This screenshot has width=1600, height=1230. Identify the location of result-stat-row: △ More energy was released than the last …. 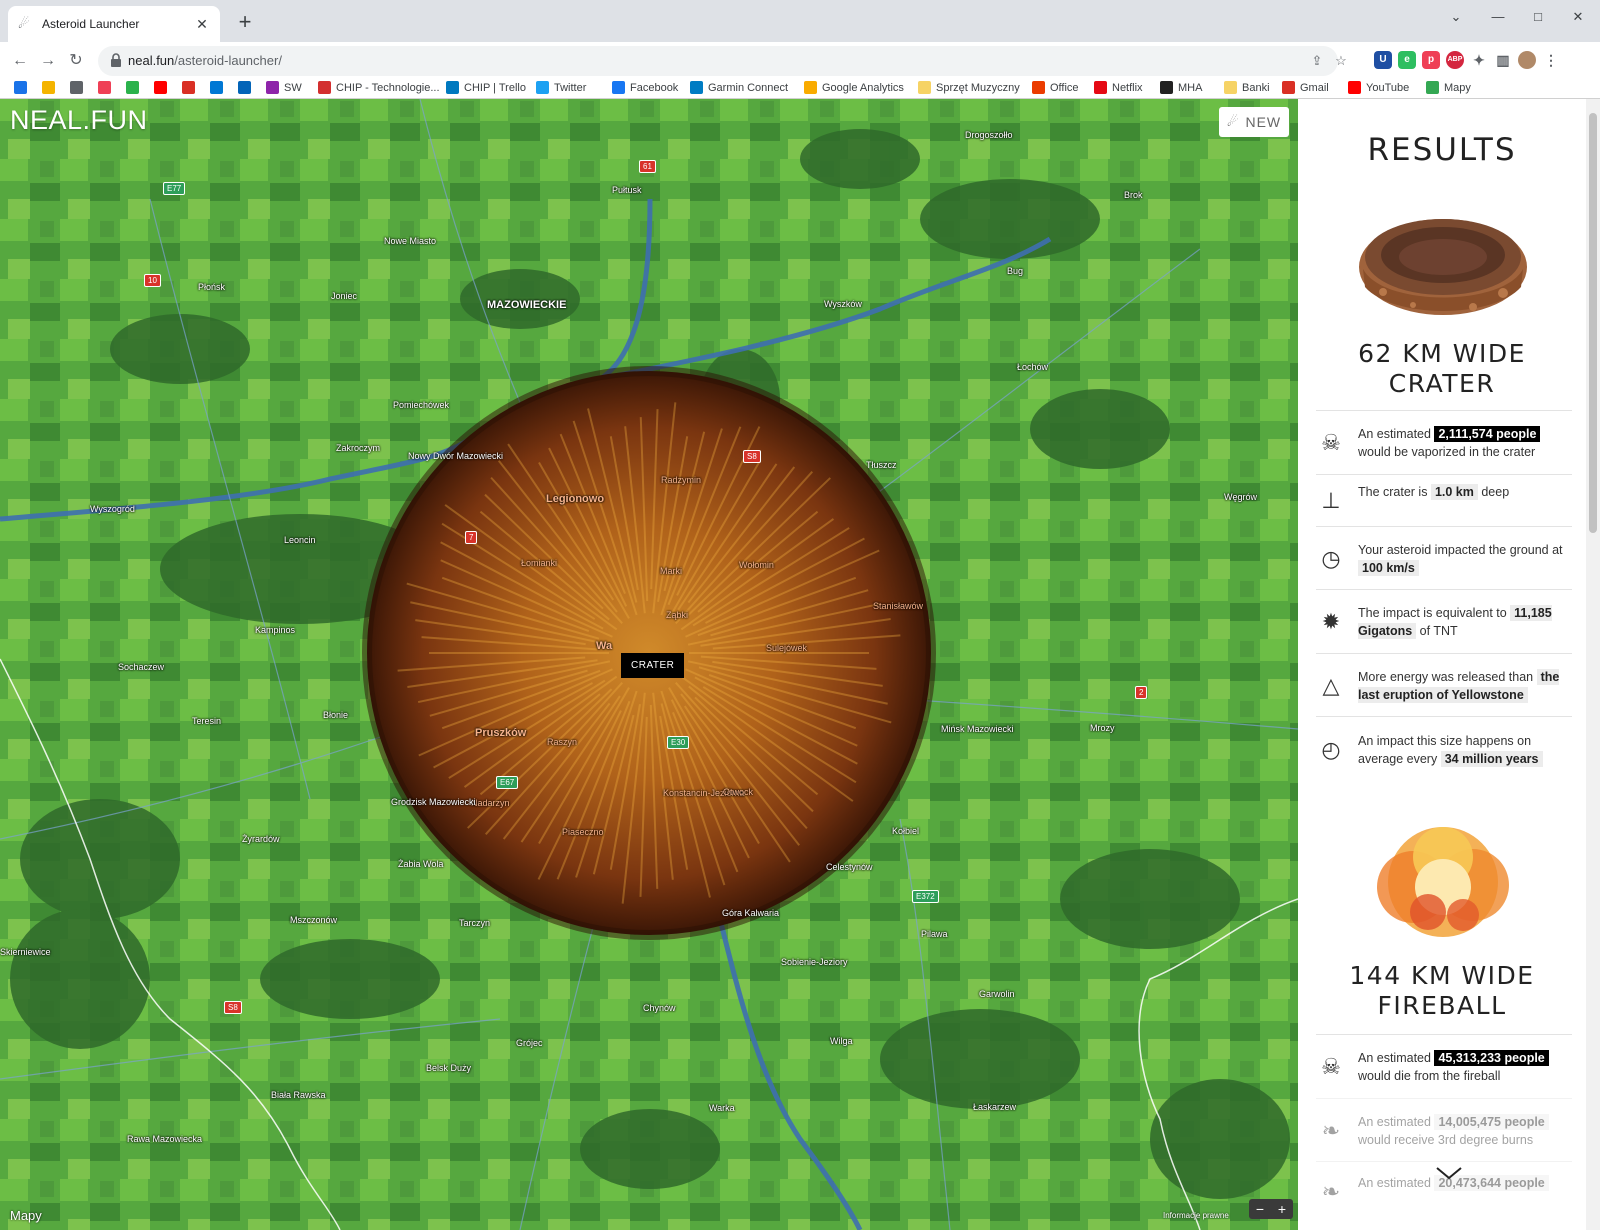
(1444, 684).